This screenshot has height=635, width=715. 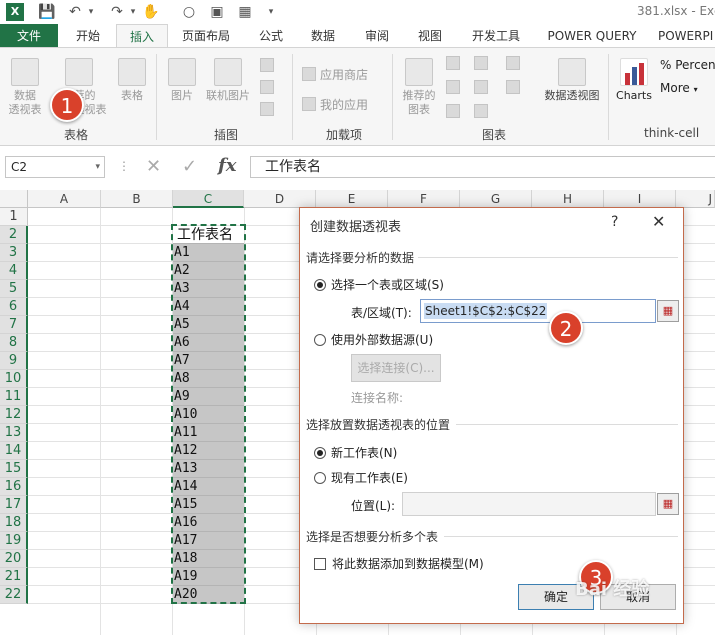 What do you see at coordinates (137, 199) in the screenshot?
I see `column-header-b: B` at bounding box center [137, 199].